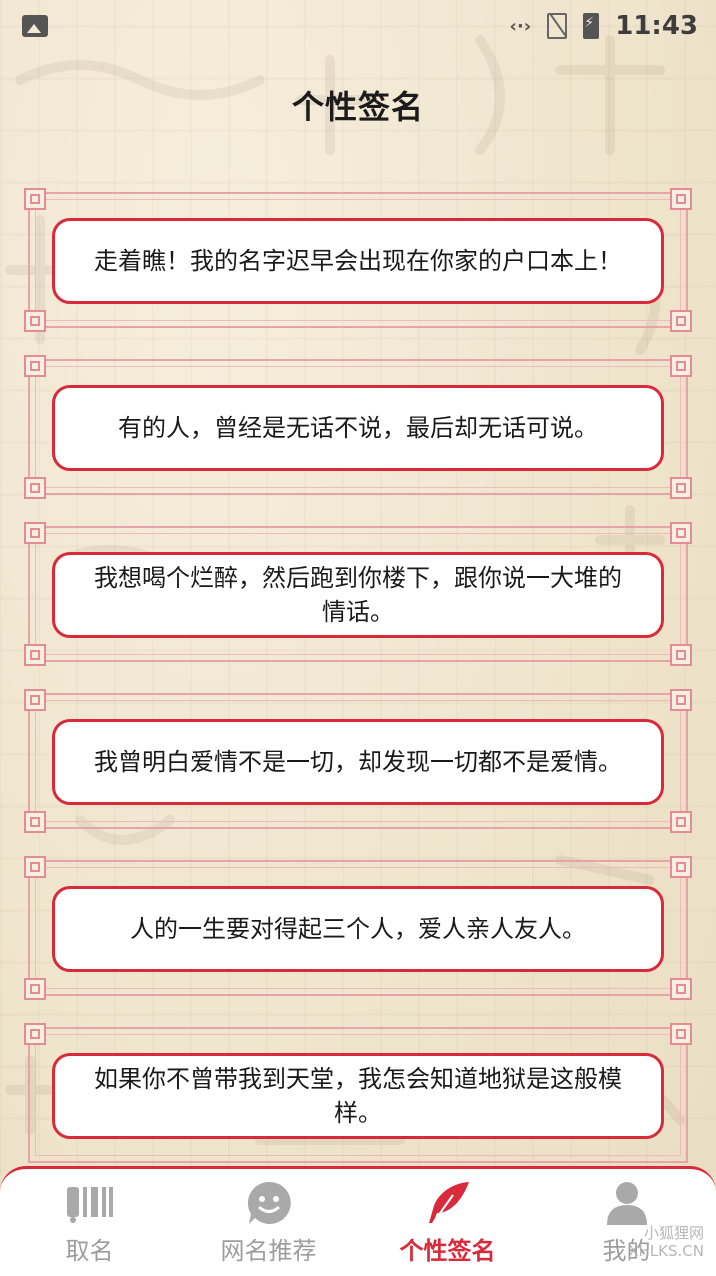  I want to click on signature-card: 我曾明白爱情不是一切，却发现一切都不是爱情。, so click(358, 761).